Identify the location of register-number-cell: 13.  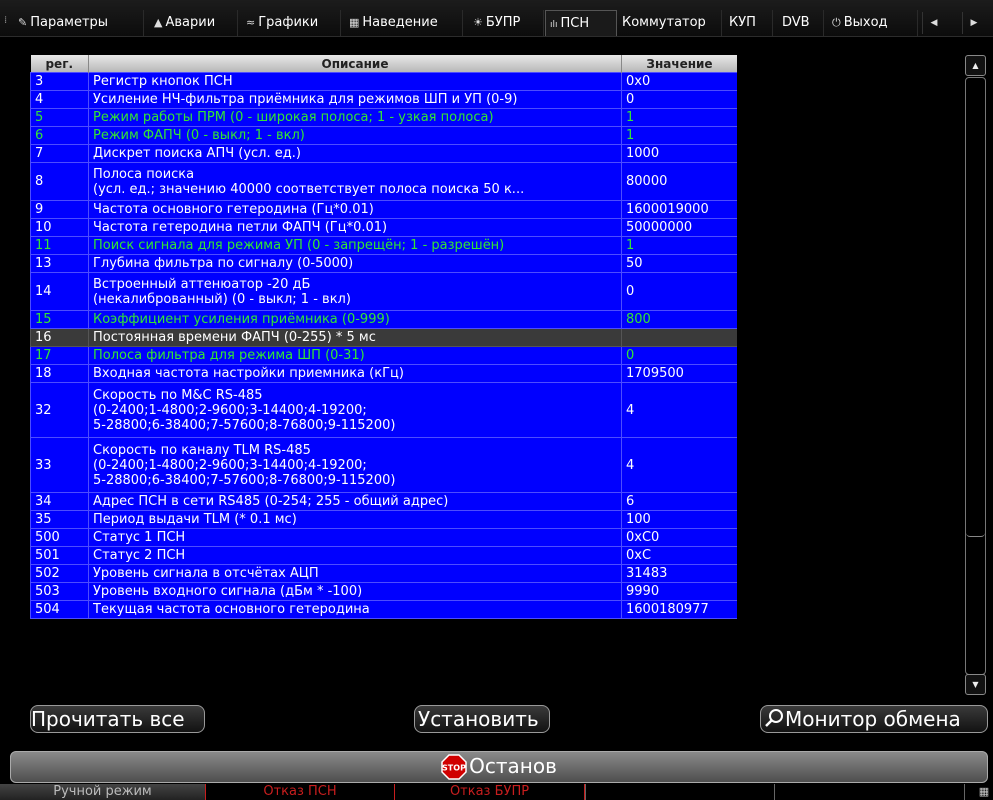
(59, 263).